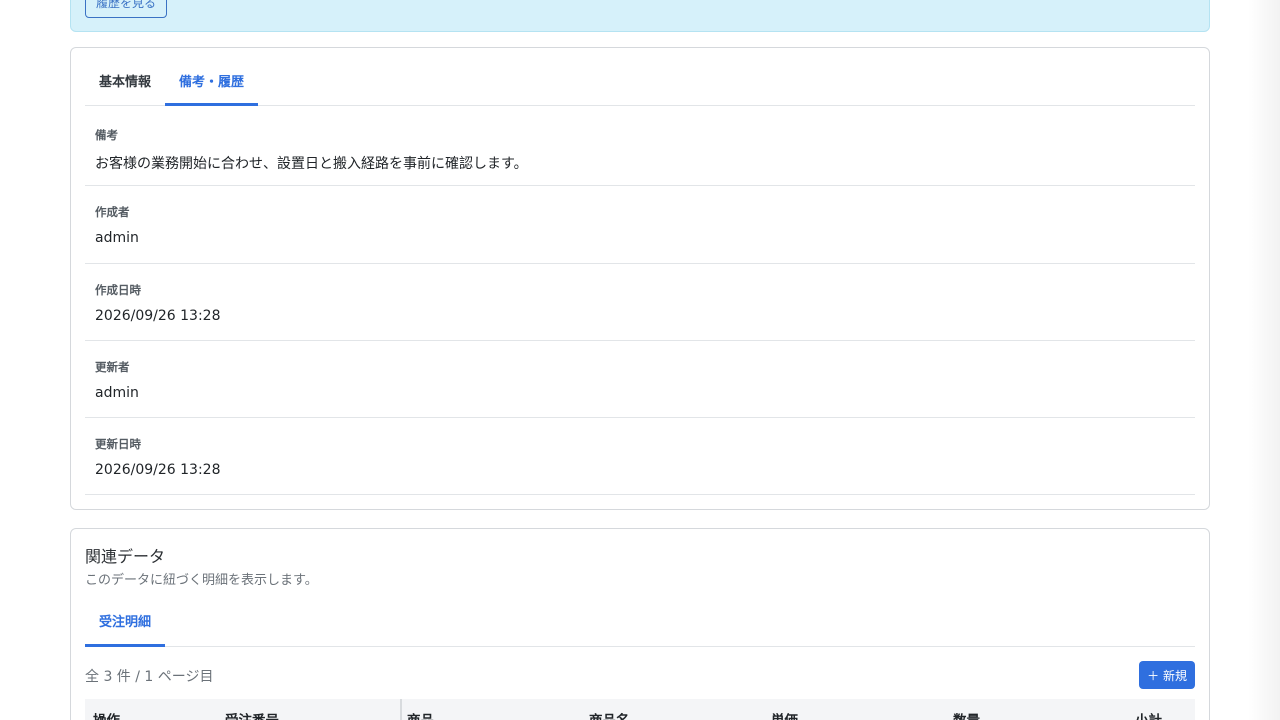 Image resolution: width=1280 pixels, height=720 pixels. What do you see at coordinates (640, 709) in the screenshot?
I see `table-header: 操作 受注番号 商品 商品名 単価 数量 小計` at bounding box center [640, 709].